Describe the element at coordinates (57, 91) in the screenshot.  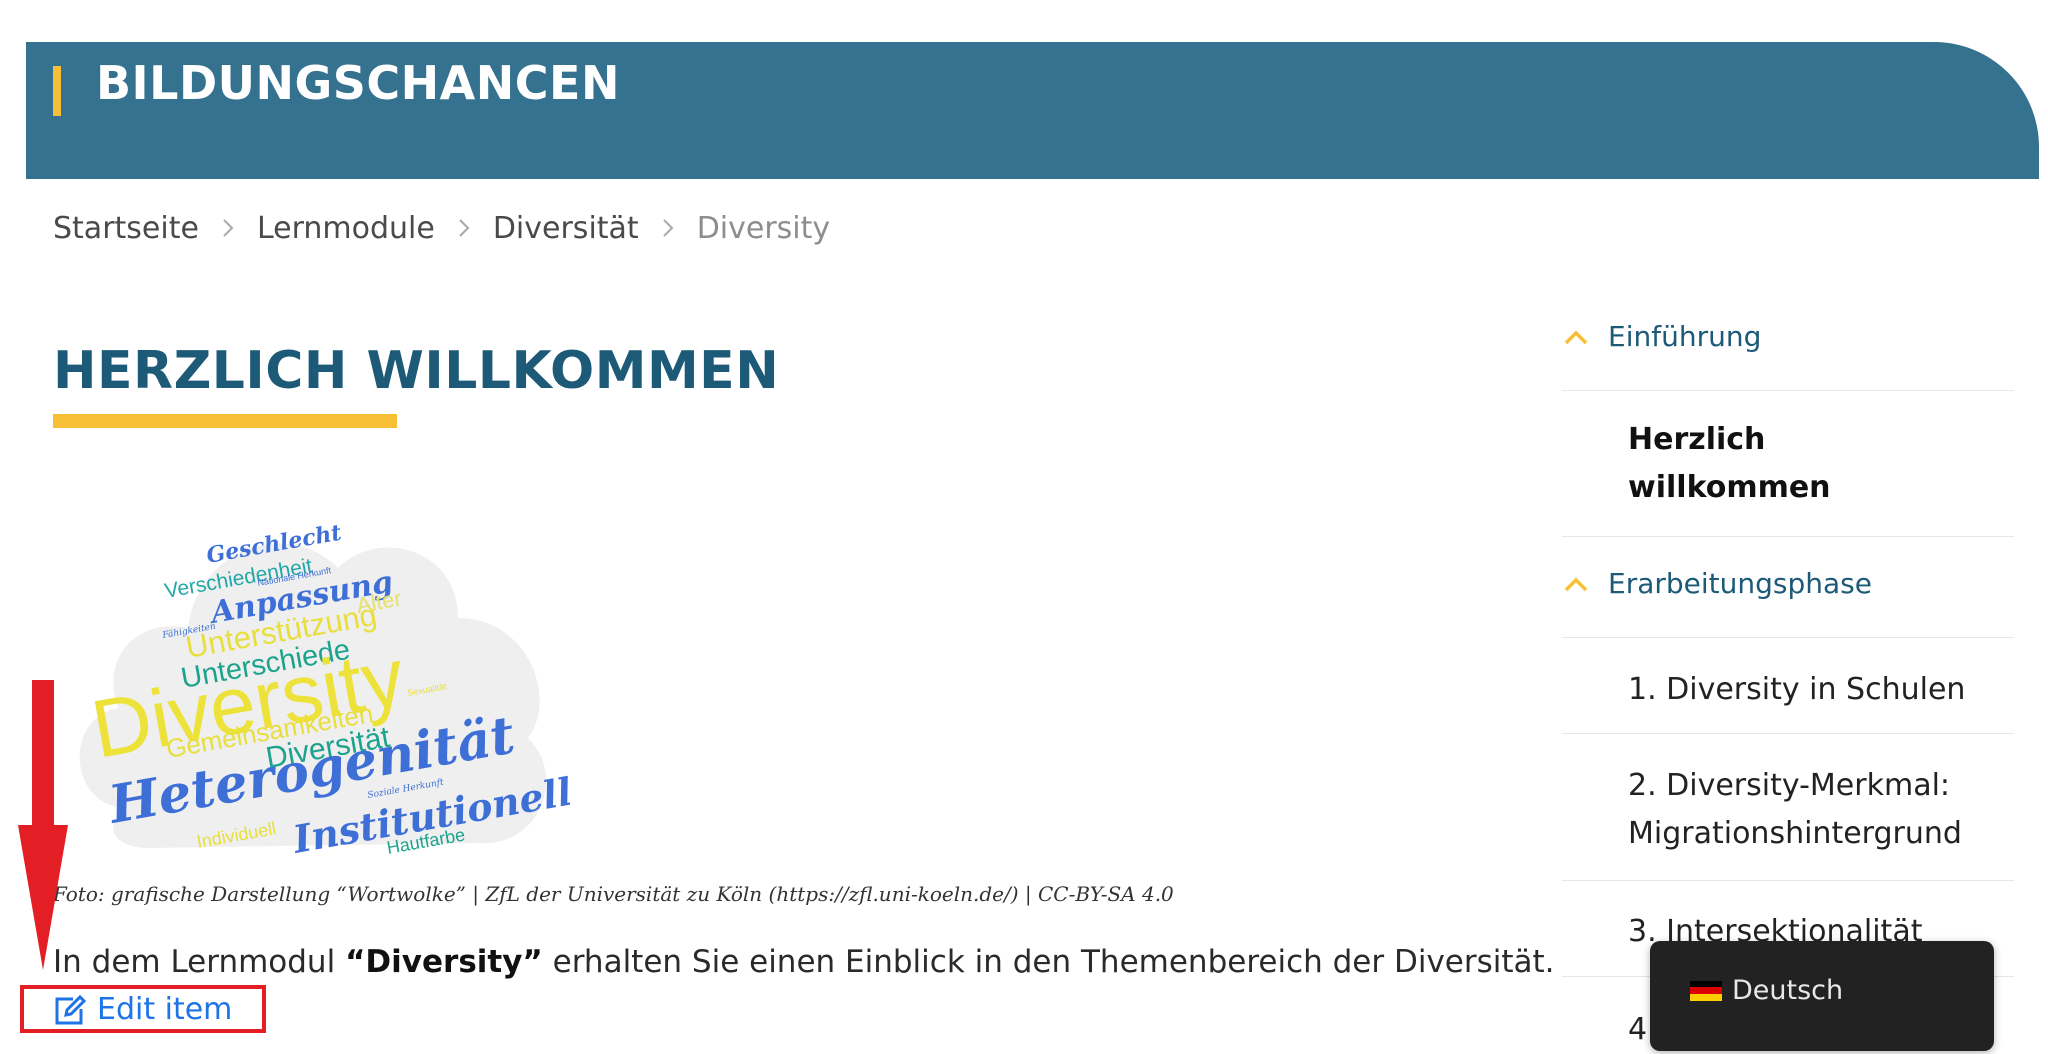
I see `header-accent-bar` at that location.